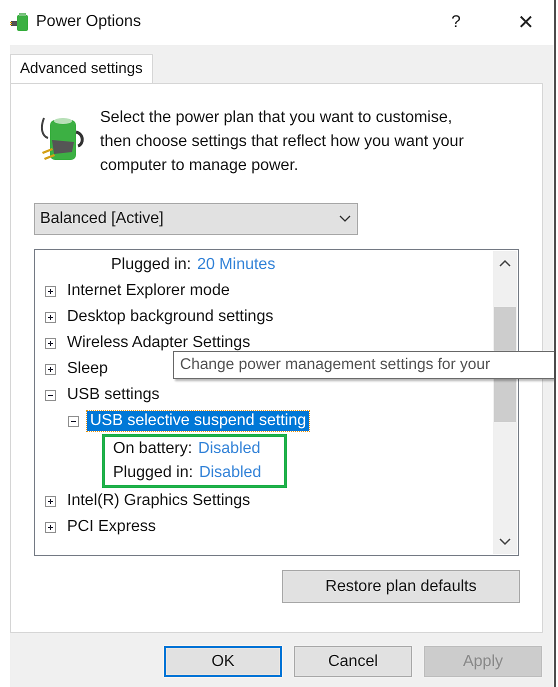 The height and width of the screenshot is (687, 558). I want to click on setting-label: On battery:, so click(152, 449).